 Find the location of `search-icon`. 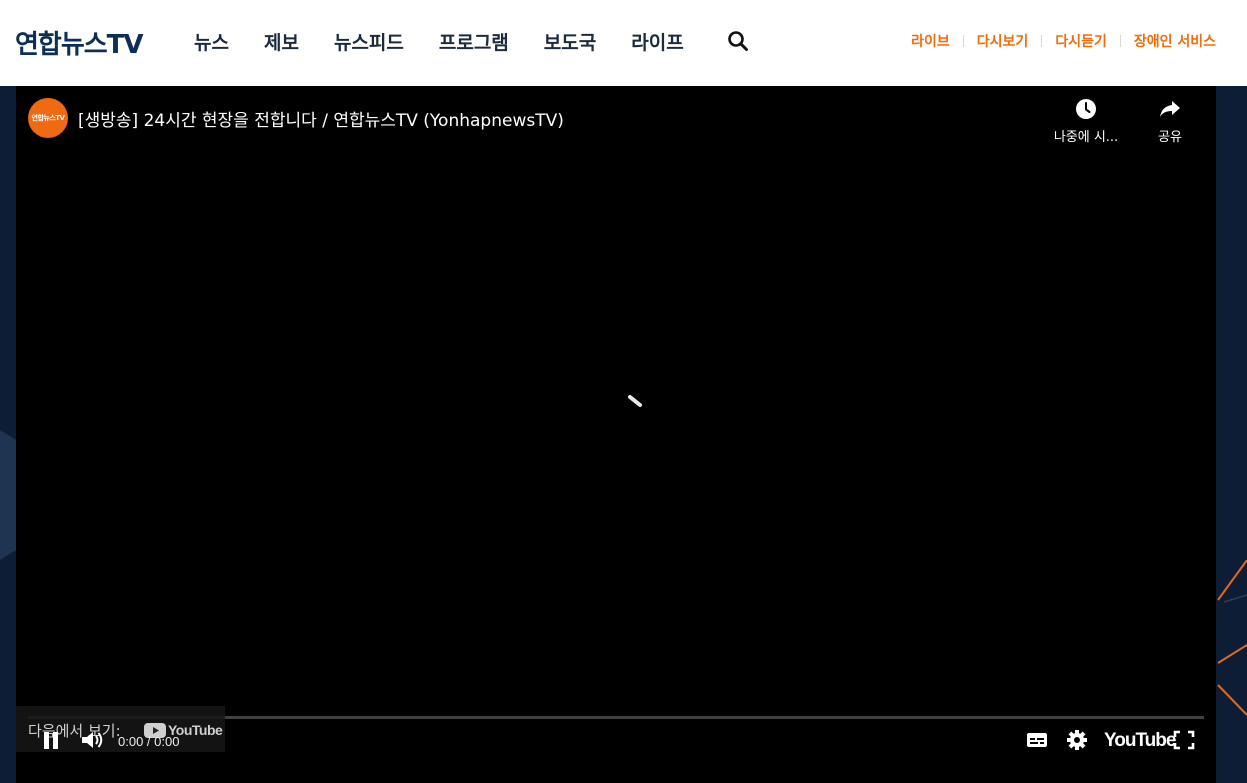

search-icon is located at coordinates (738, 41).